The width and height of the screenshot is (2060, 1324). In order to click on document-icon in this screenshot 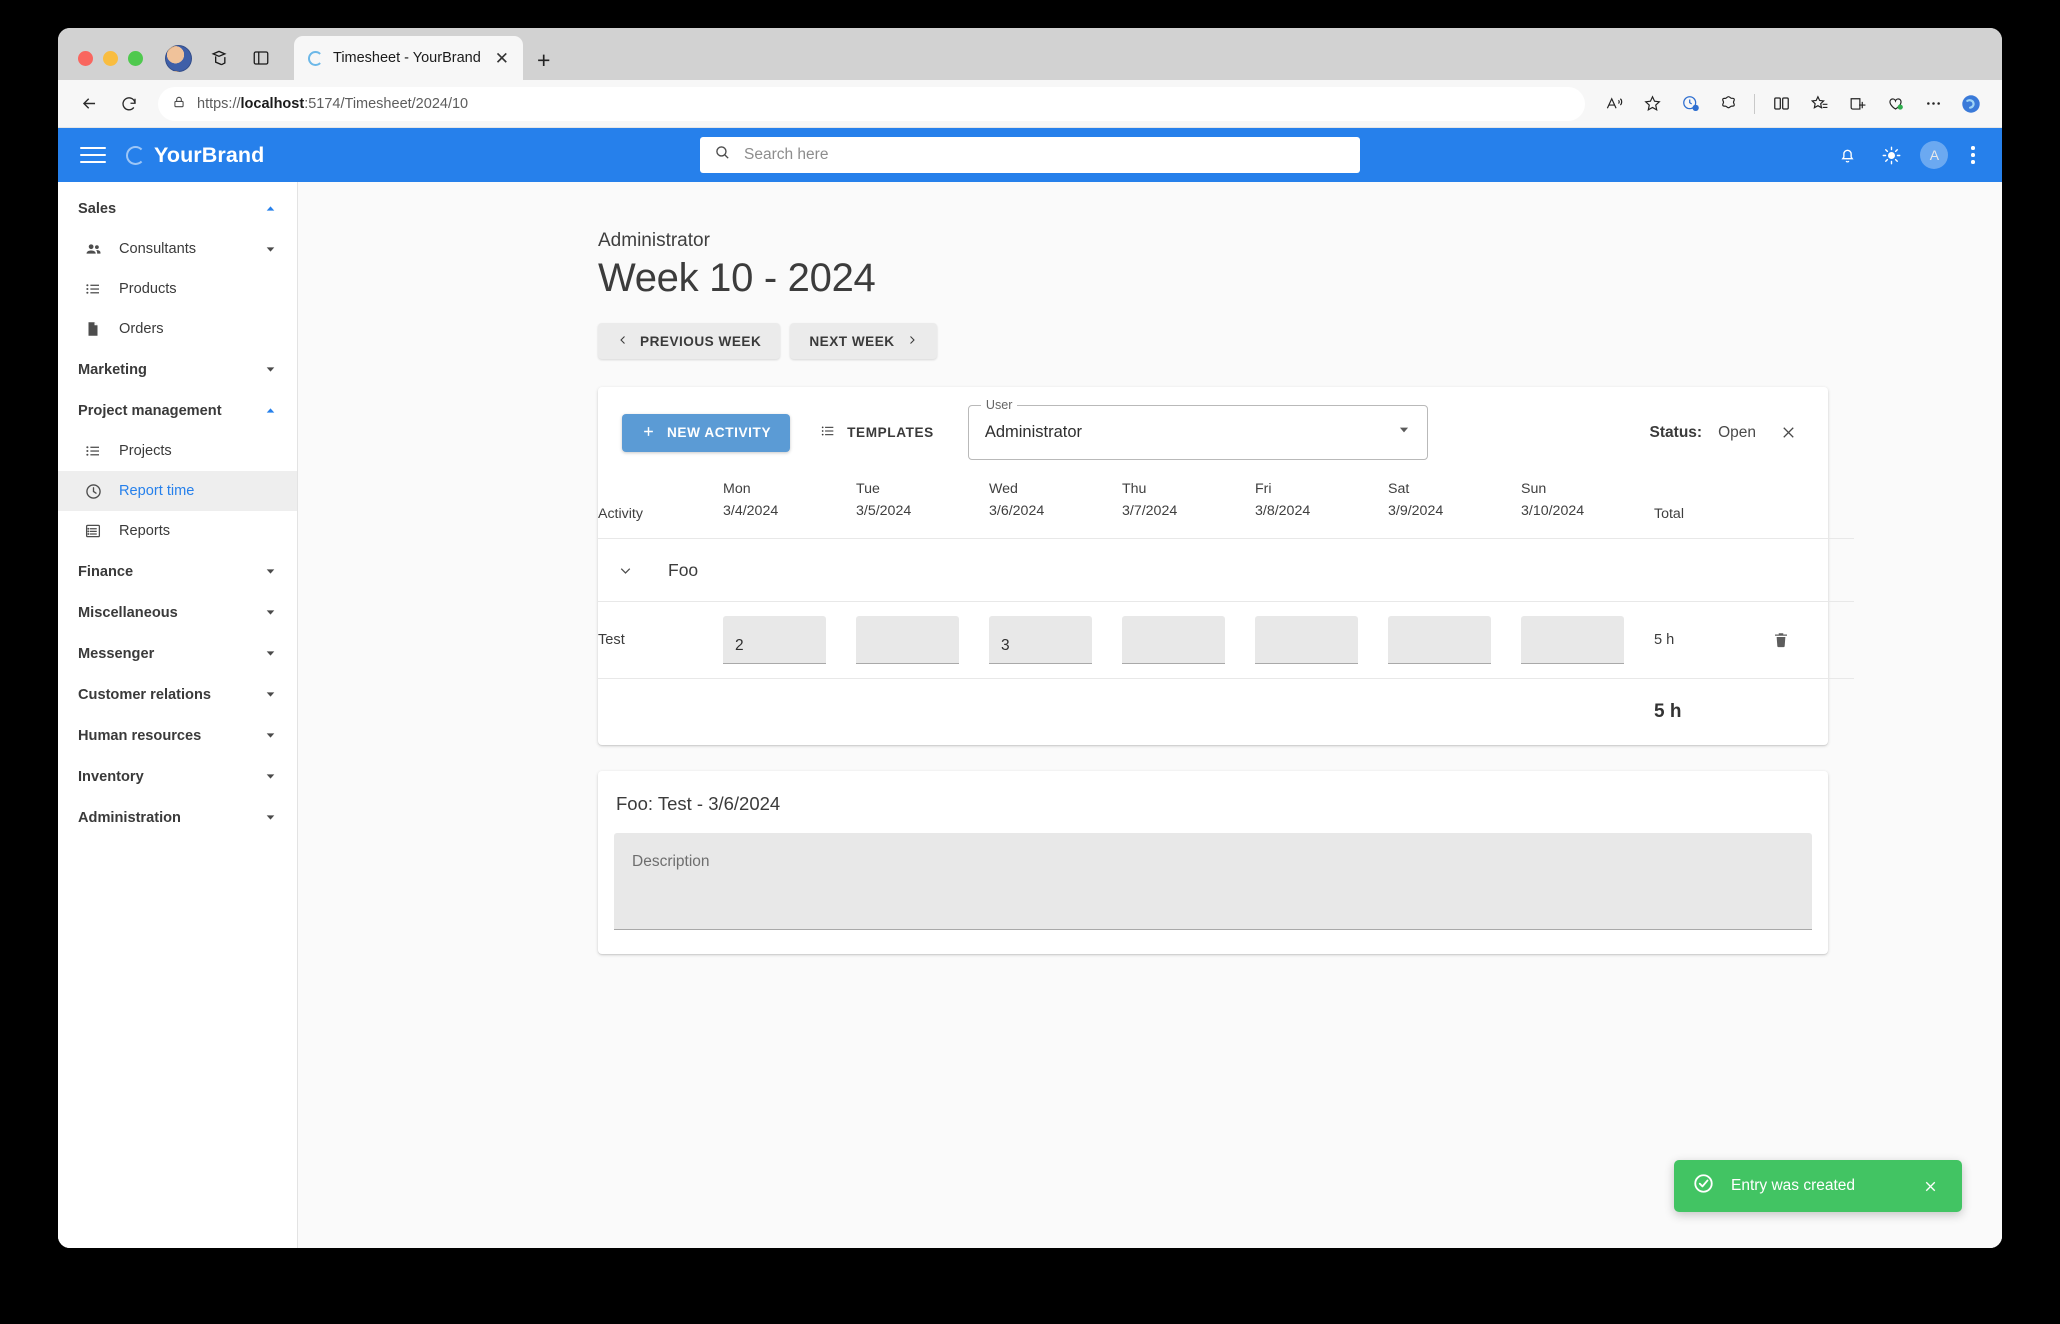, I will do `click(93, 329)`.